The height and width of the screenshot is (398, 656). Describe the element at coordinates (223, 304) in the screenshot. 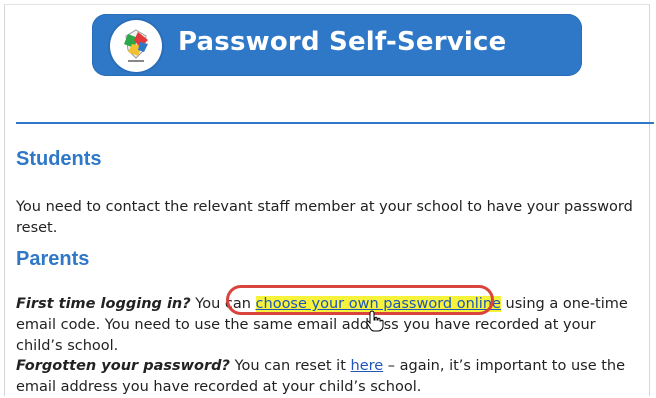

I see `first-time-text-before: You can` at that location.